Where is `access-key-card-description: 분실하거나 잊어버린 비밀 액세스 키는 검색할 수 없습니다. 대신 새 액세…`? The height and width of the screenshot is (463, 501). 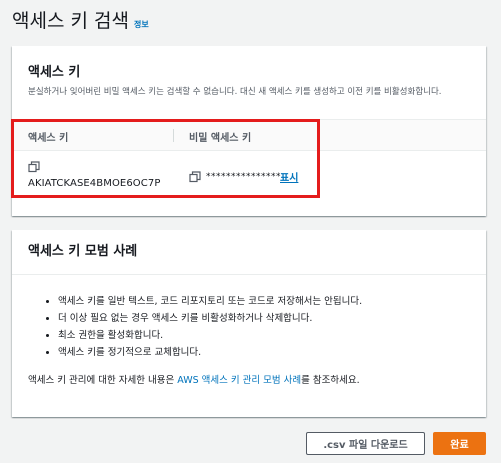 access-key-card-description: 분실하거나 잊어버린 비밀 액세스 키는 검색할 수 없습니다. 대신 새 액세… is located at coordinates (235, 92).